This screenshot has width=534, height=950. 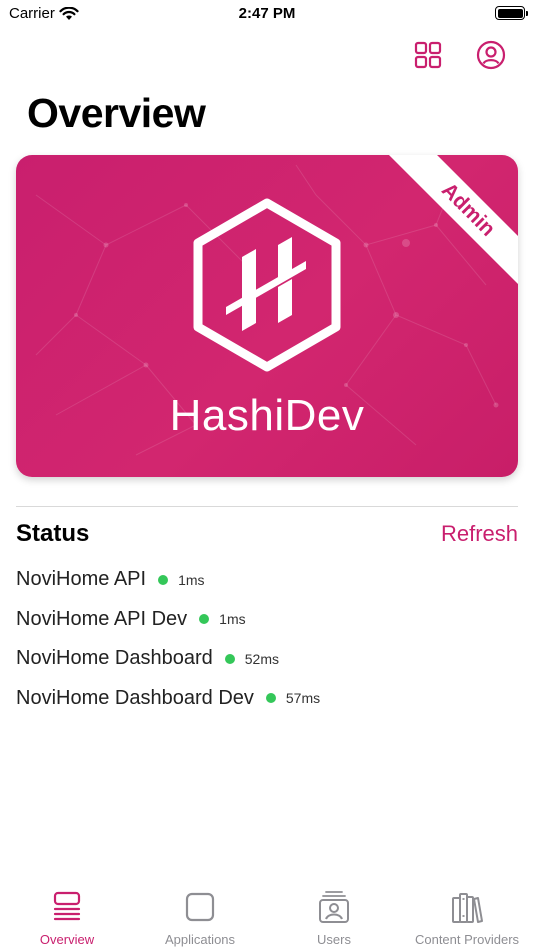 I want to click on status-heading: Status, so click(x=53, y=533).